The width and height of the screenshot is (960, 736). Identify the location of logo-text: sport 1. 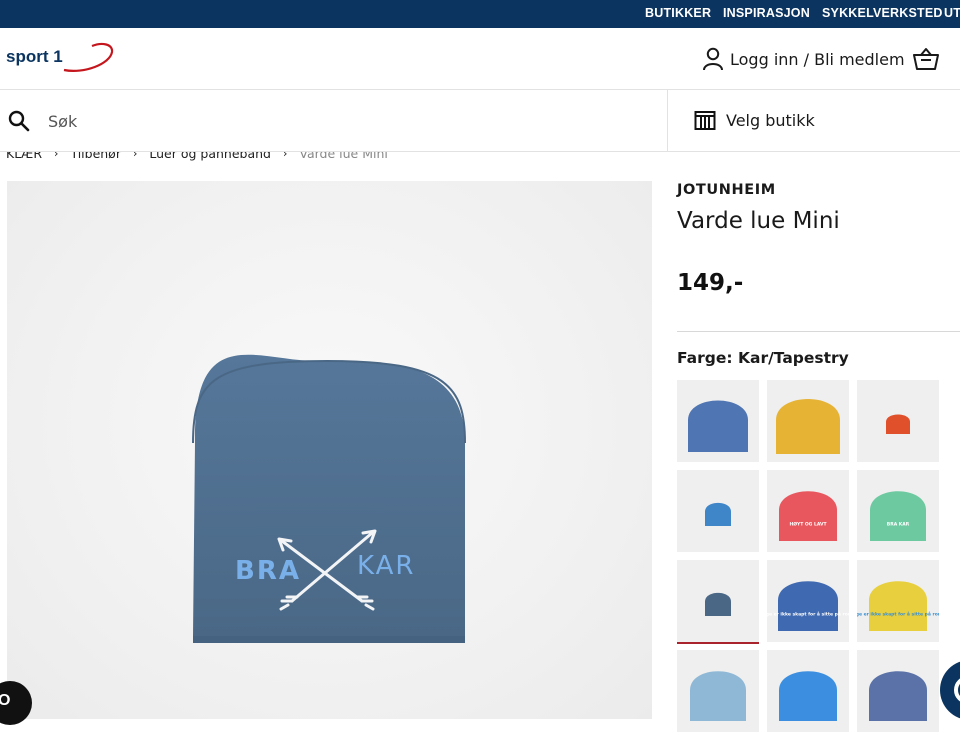
(34, 56).